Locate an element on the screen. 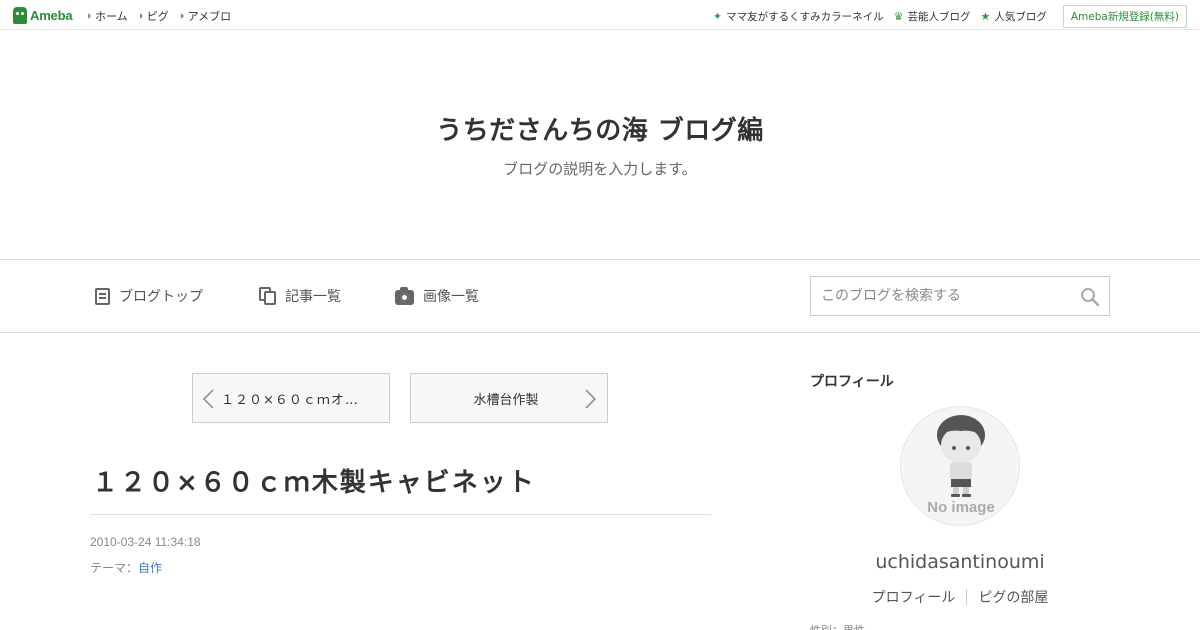 This screenshot has height=630, width=1200. top-nav: ホーム ピグ アメブロ is located at coordinates (159, 16).